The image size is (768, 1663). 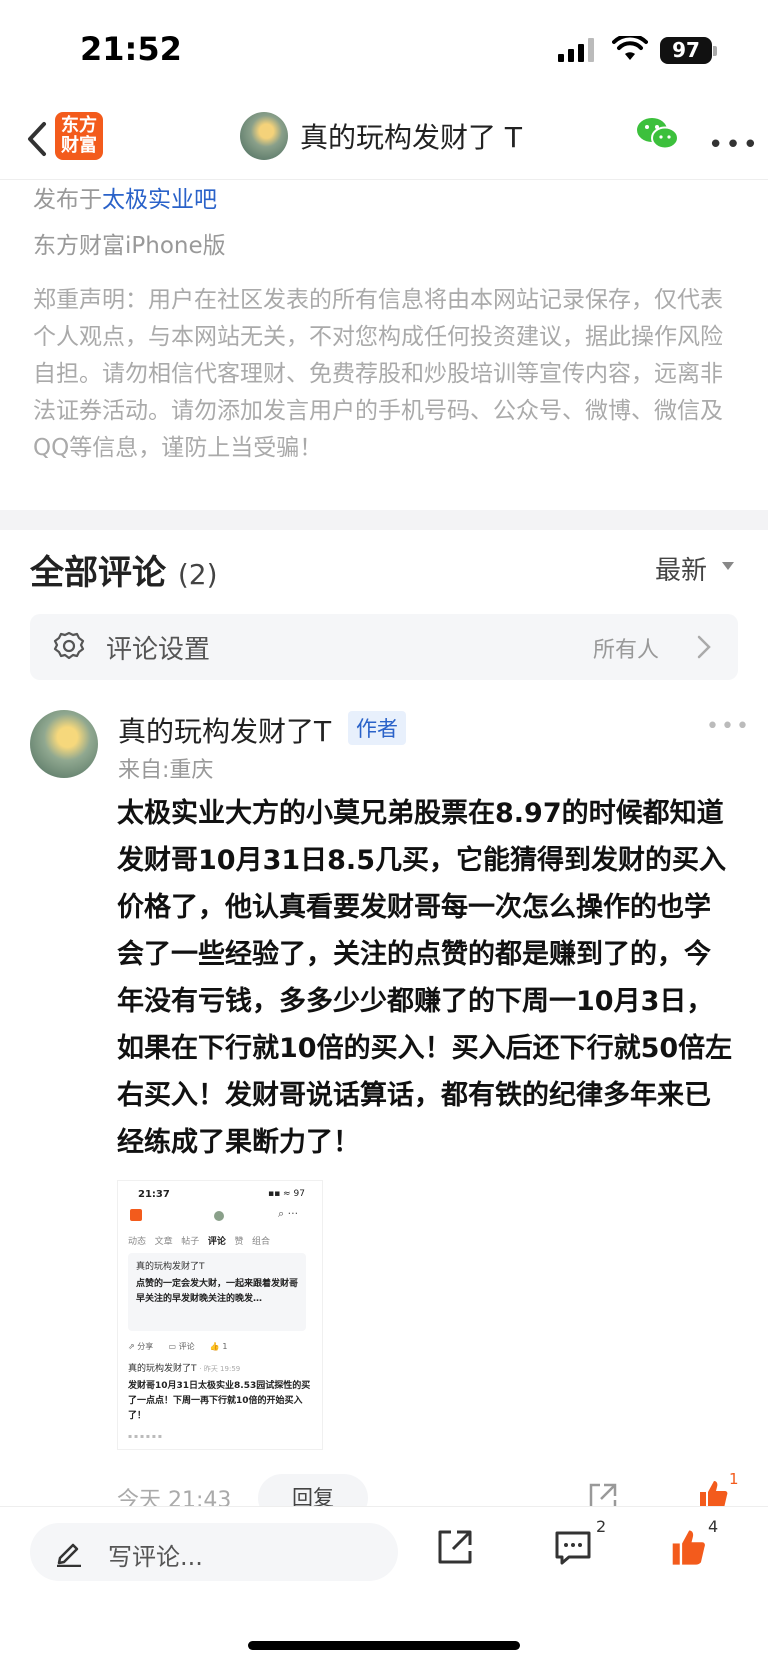 I want to click on forum-link: 太极实业吧, so click(x=159, y=200).